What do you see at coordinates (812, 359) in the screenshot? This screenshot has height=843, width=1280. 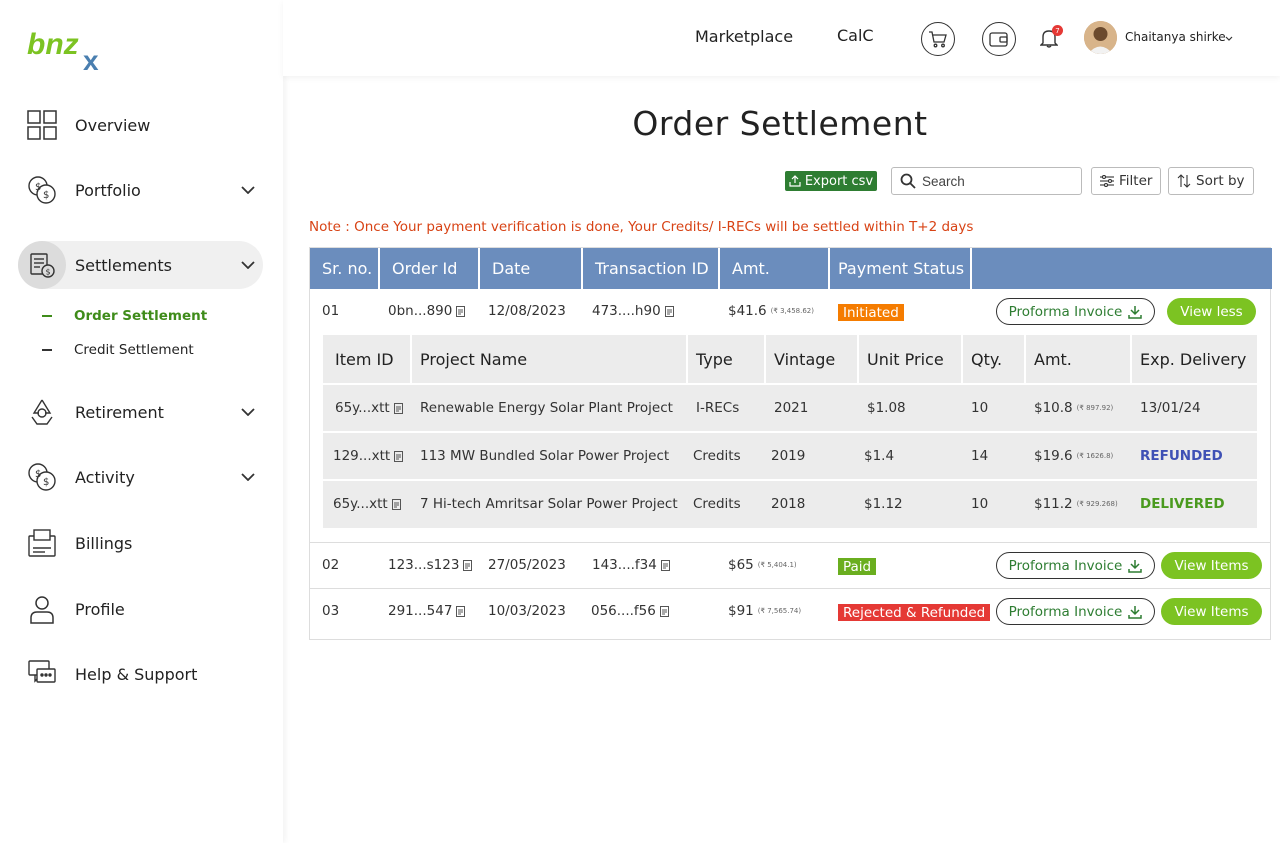 I see `column-header: Vintage` at bounding box center [812, 359].